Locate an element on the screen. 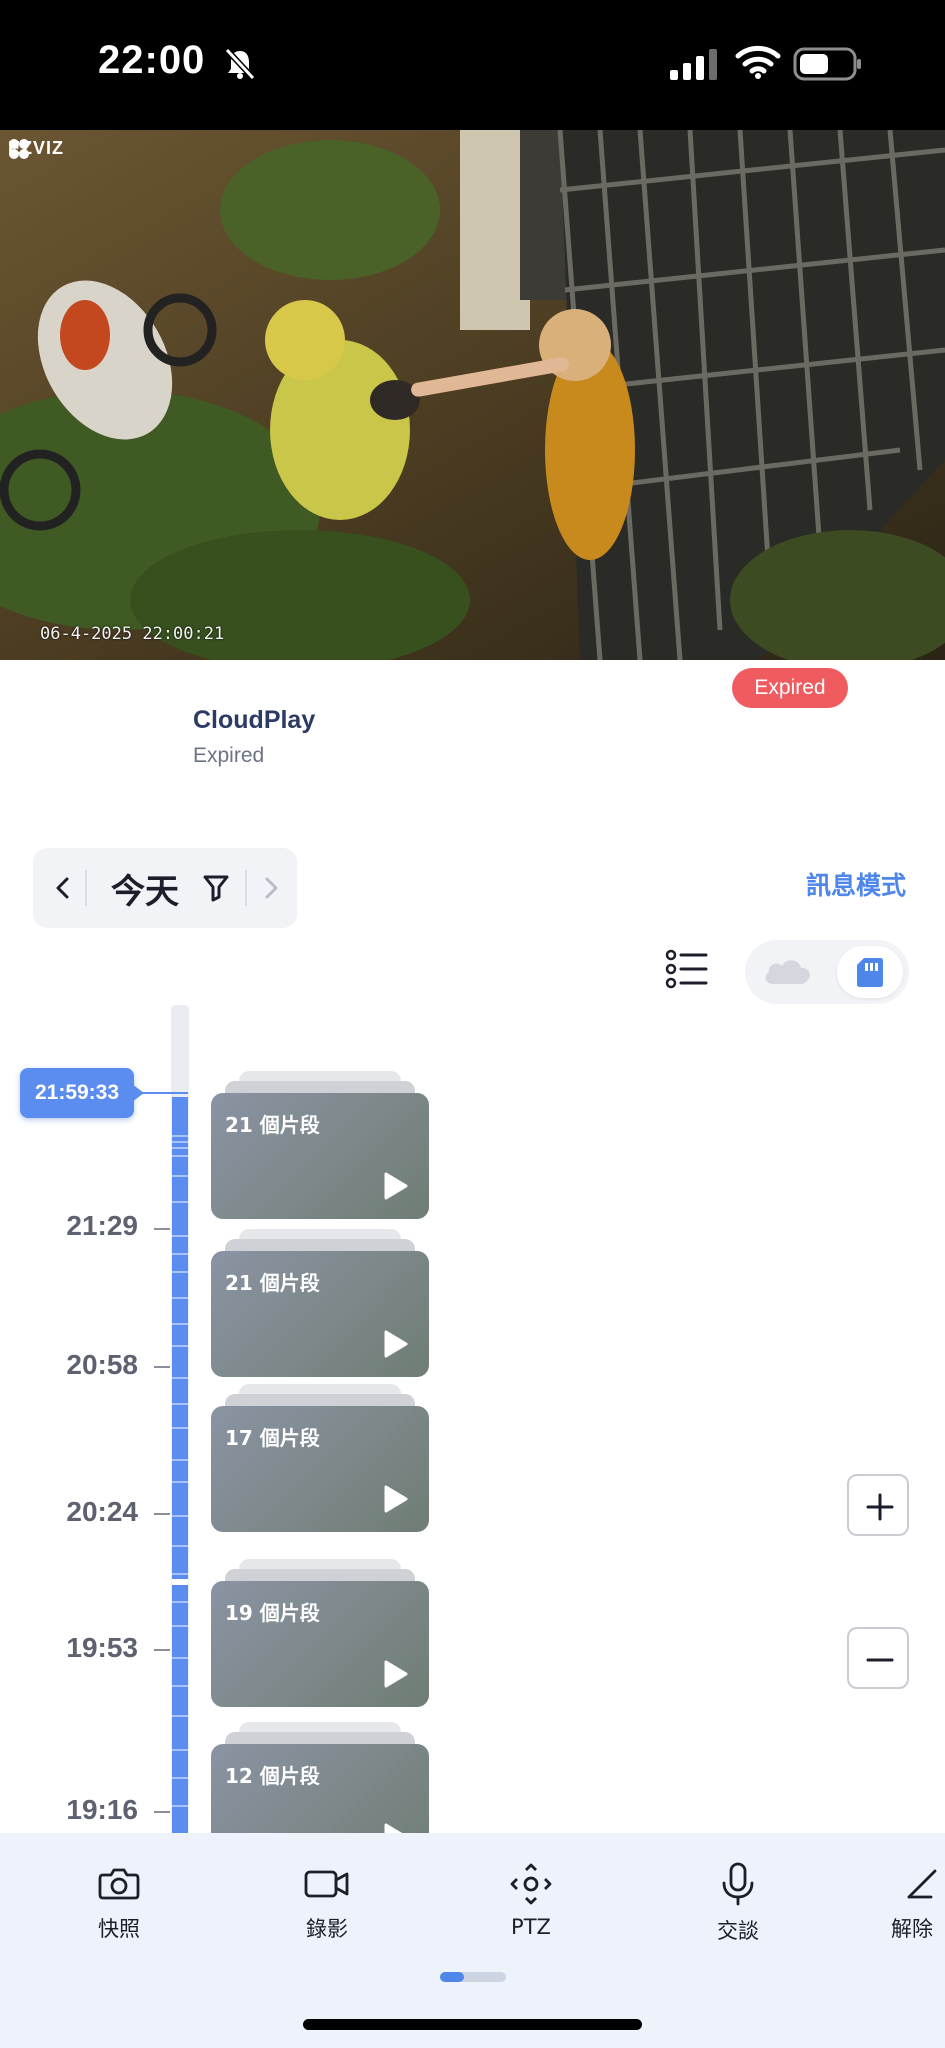  ptz-label: PTZ is located at coordinates (531, 1927).